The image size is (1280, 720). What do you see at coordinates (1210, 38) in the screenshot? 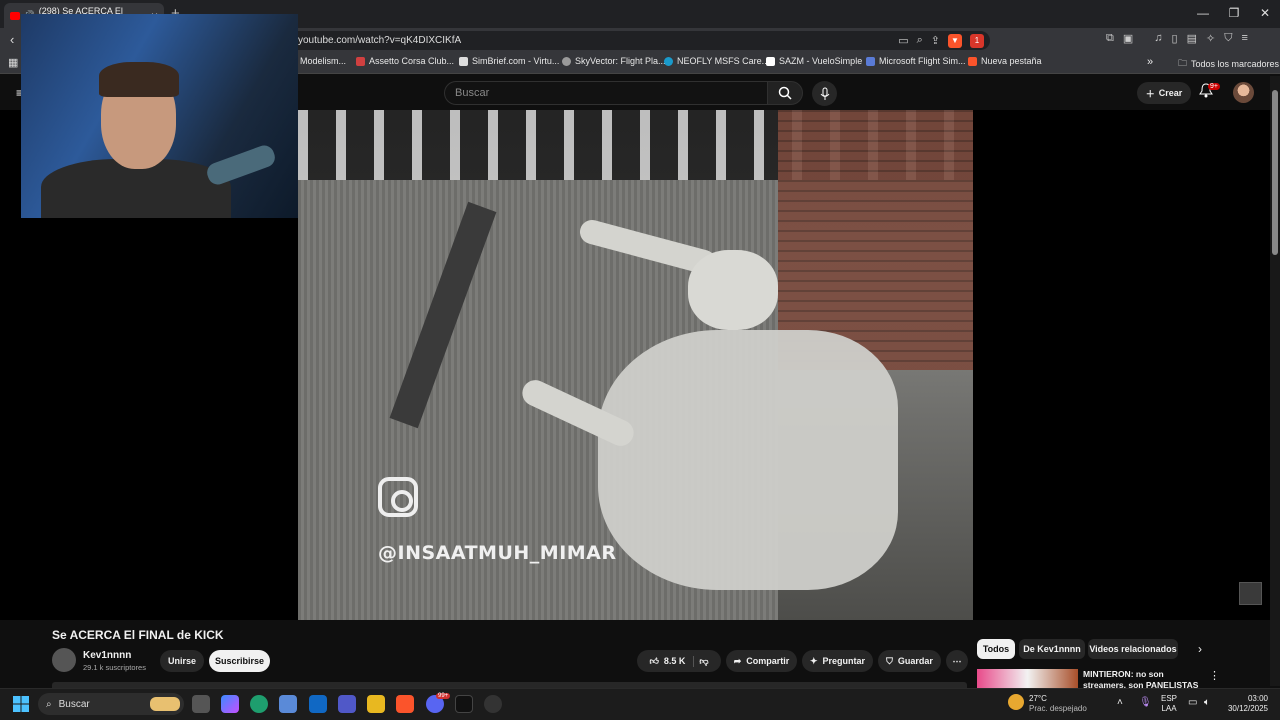
I see `leo-icon: ✧` at bounding box center [1210, 38].